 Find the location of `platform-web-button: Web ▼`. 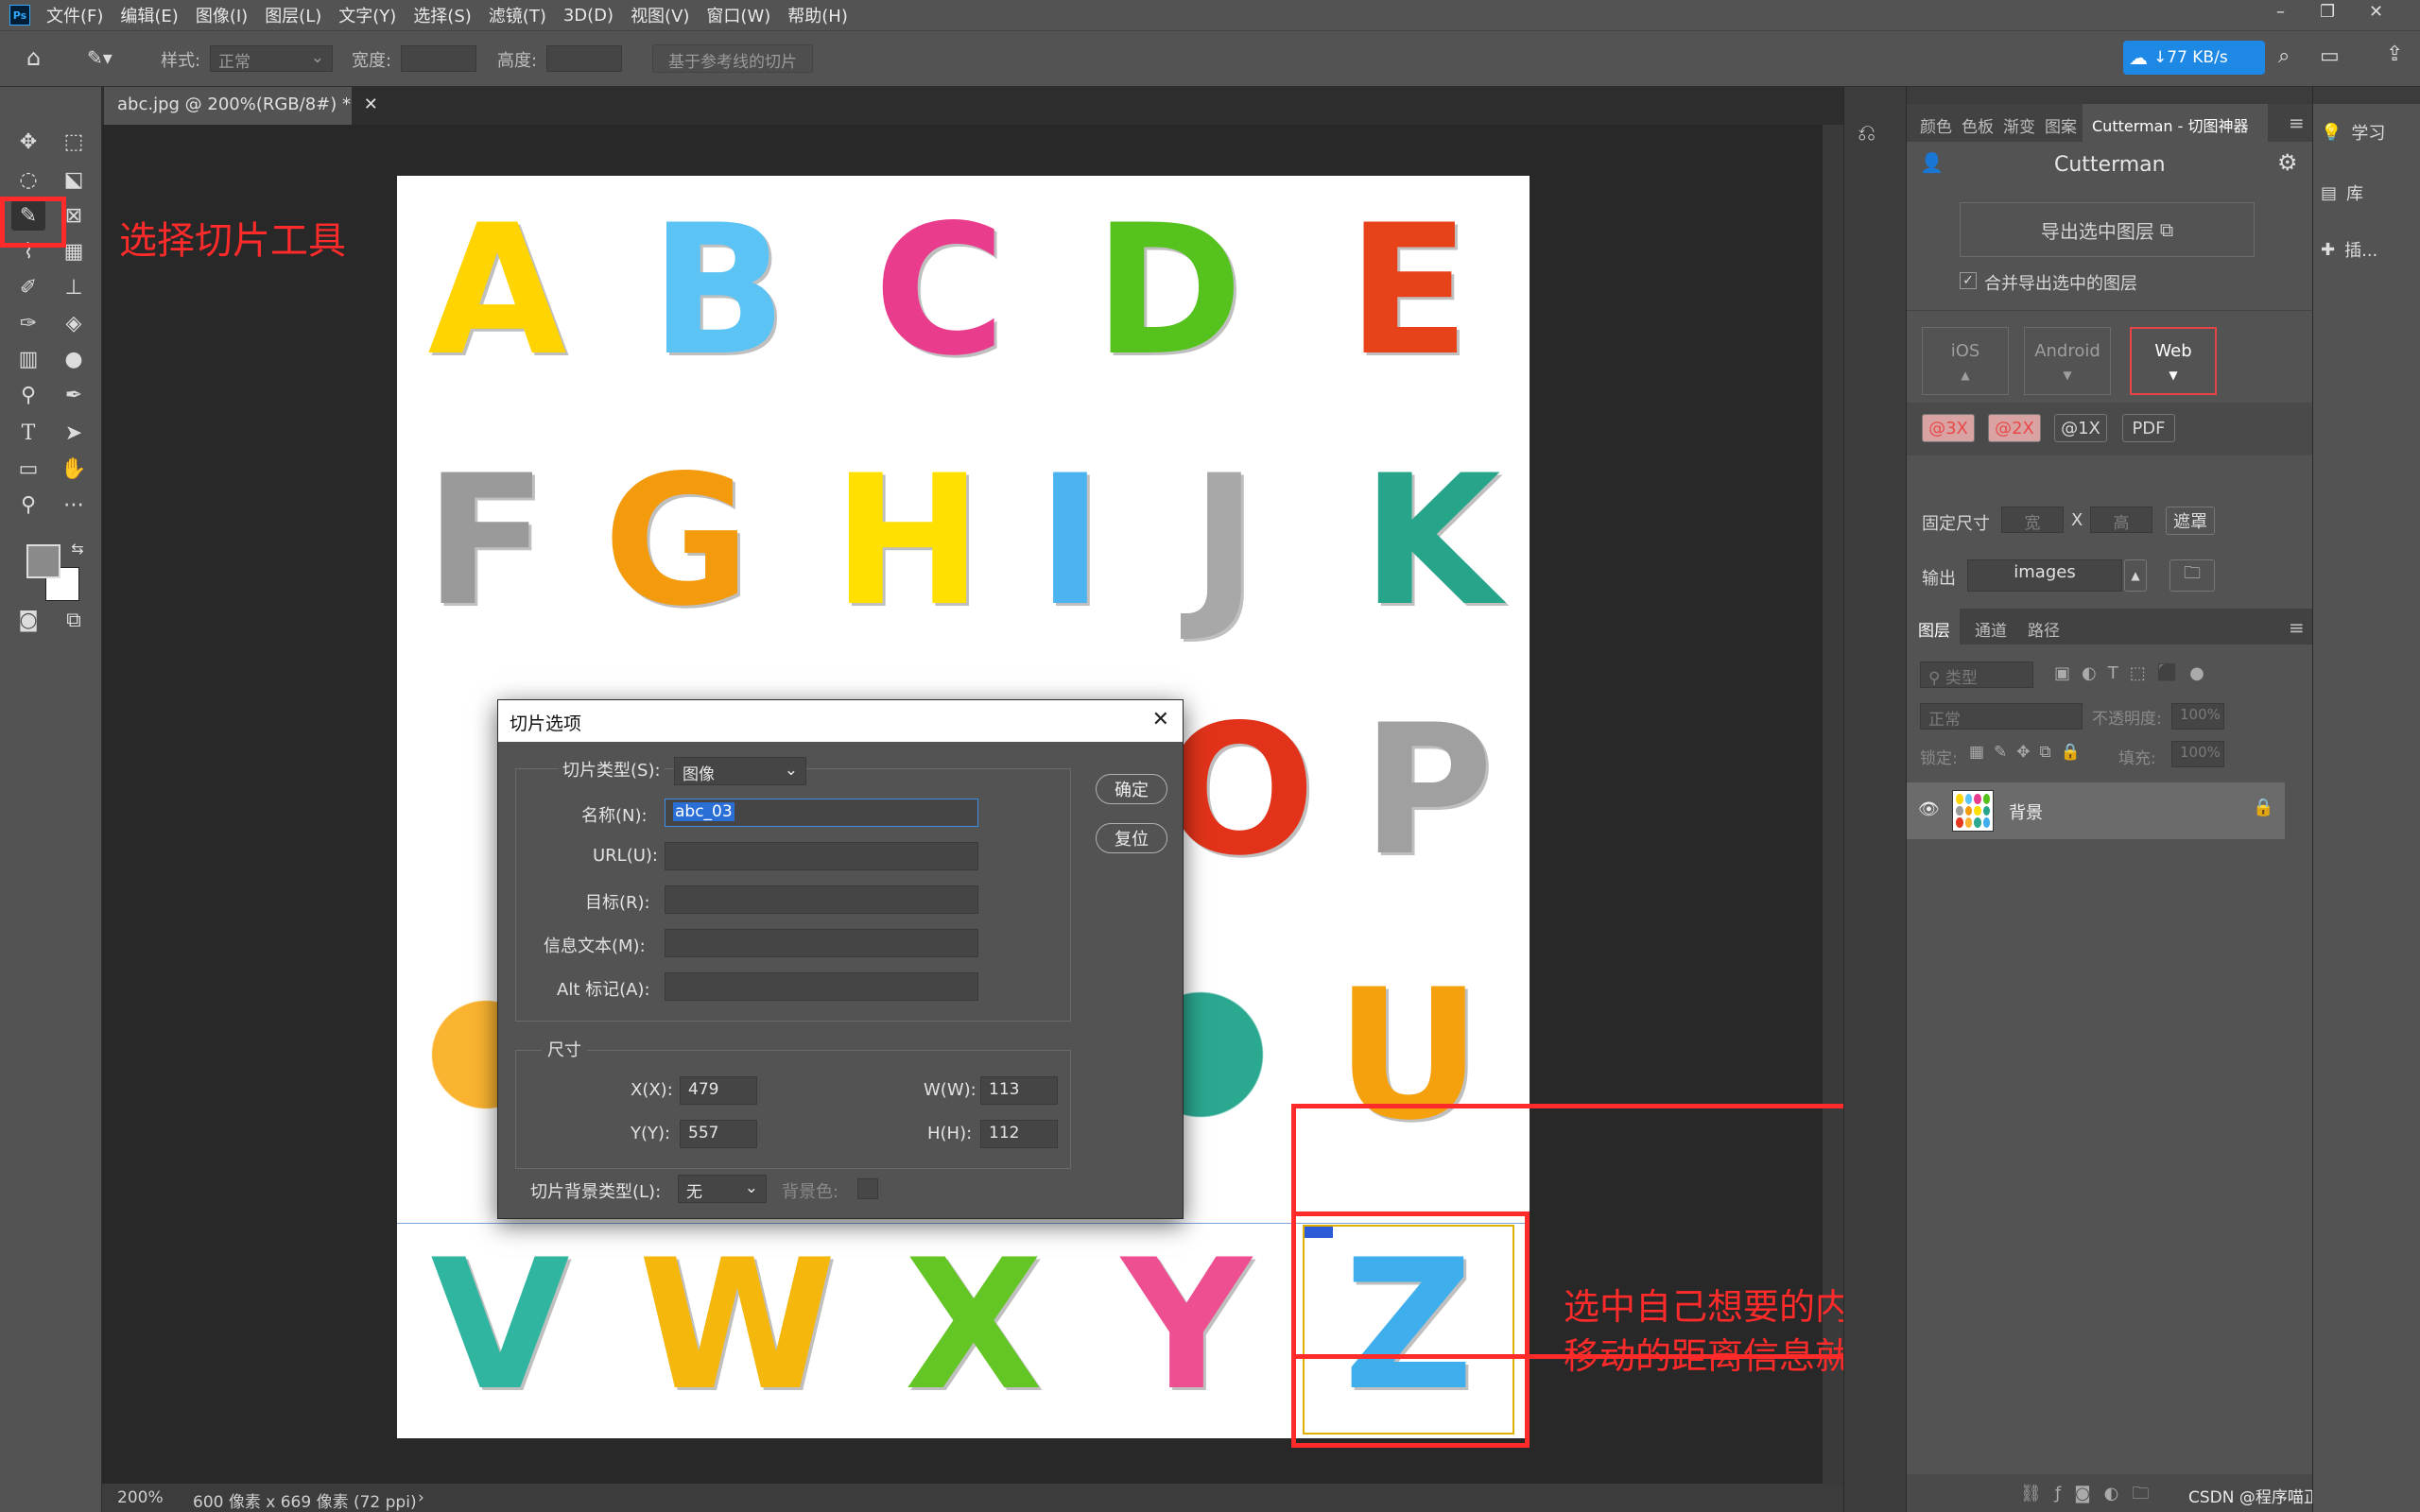

platform-web-button: Web ▼ is located at coordinates (2173, 361).